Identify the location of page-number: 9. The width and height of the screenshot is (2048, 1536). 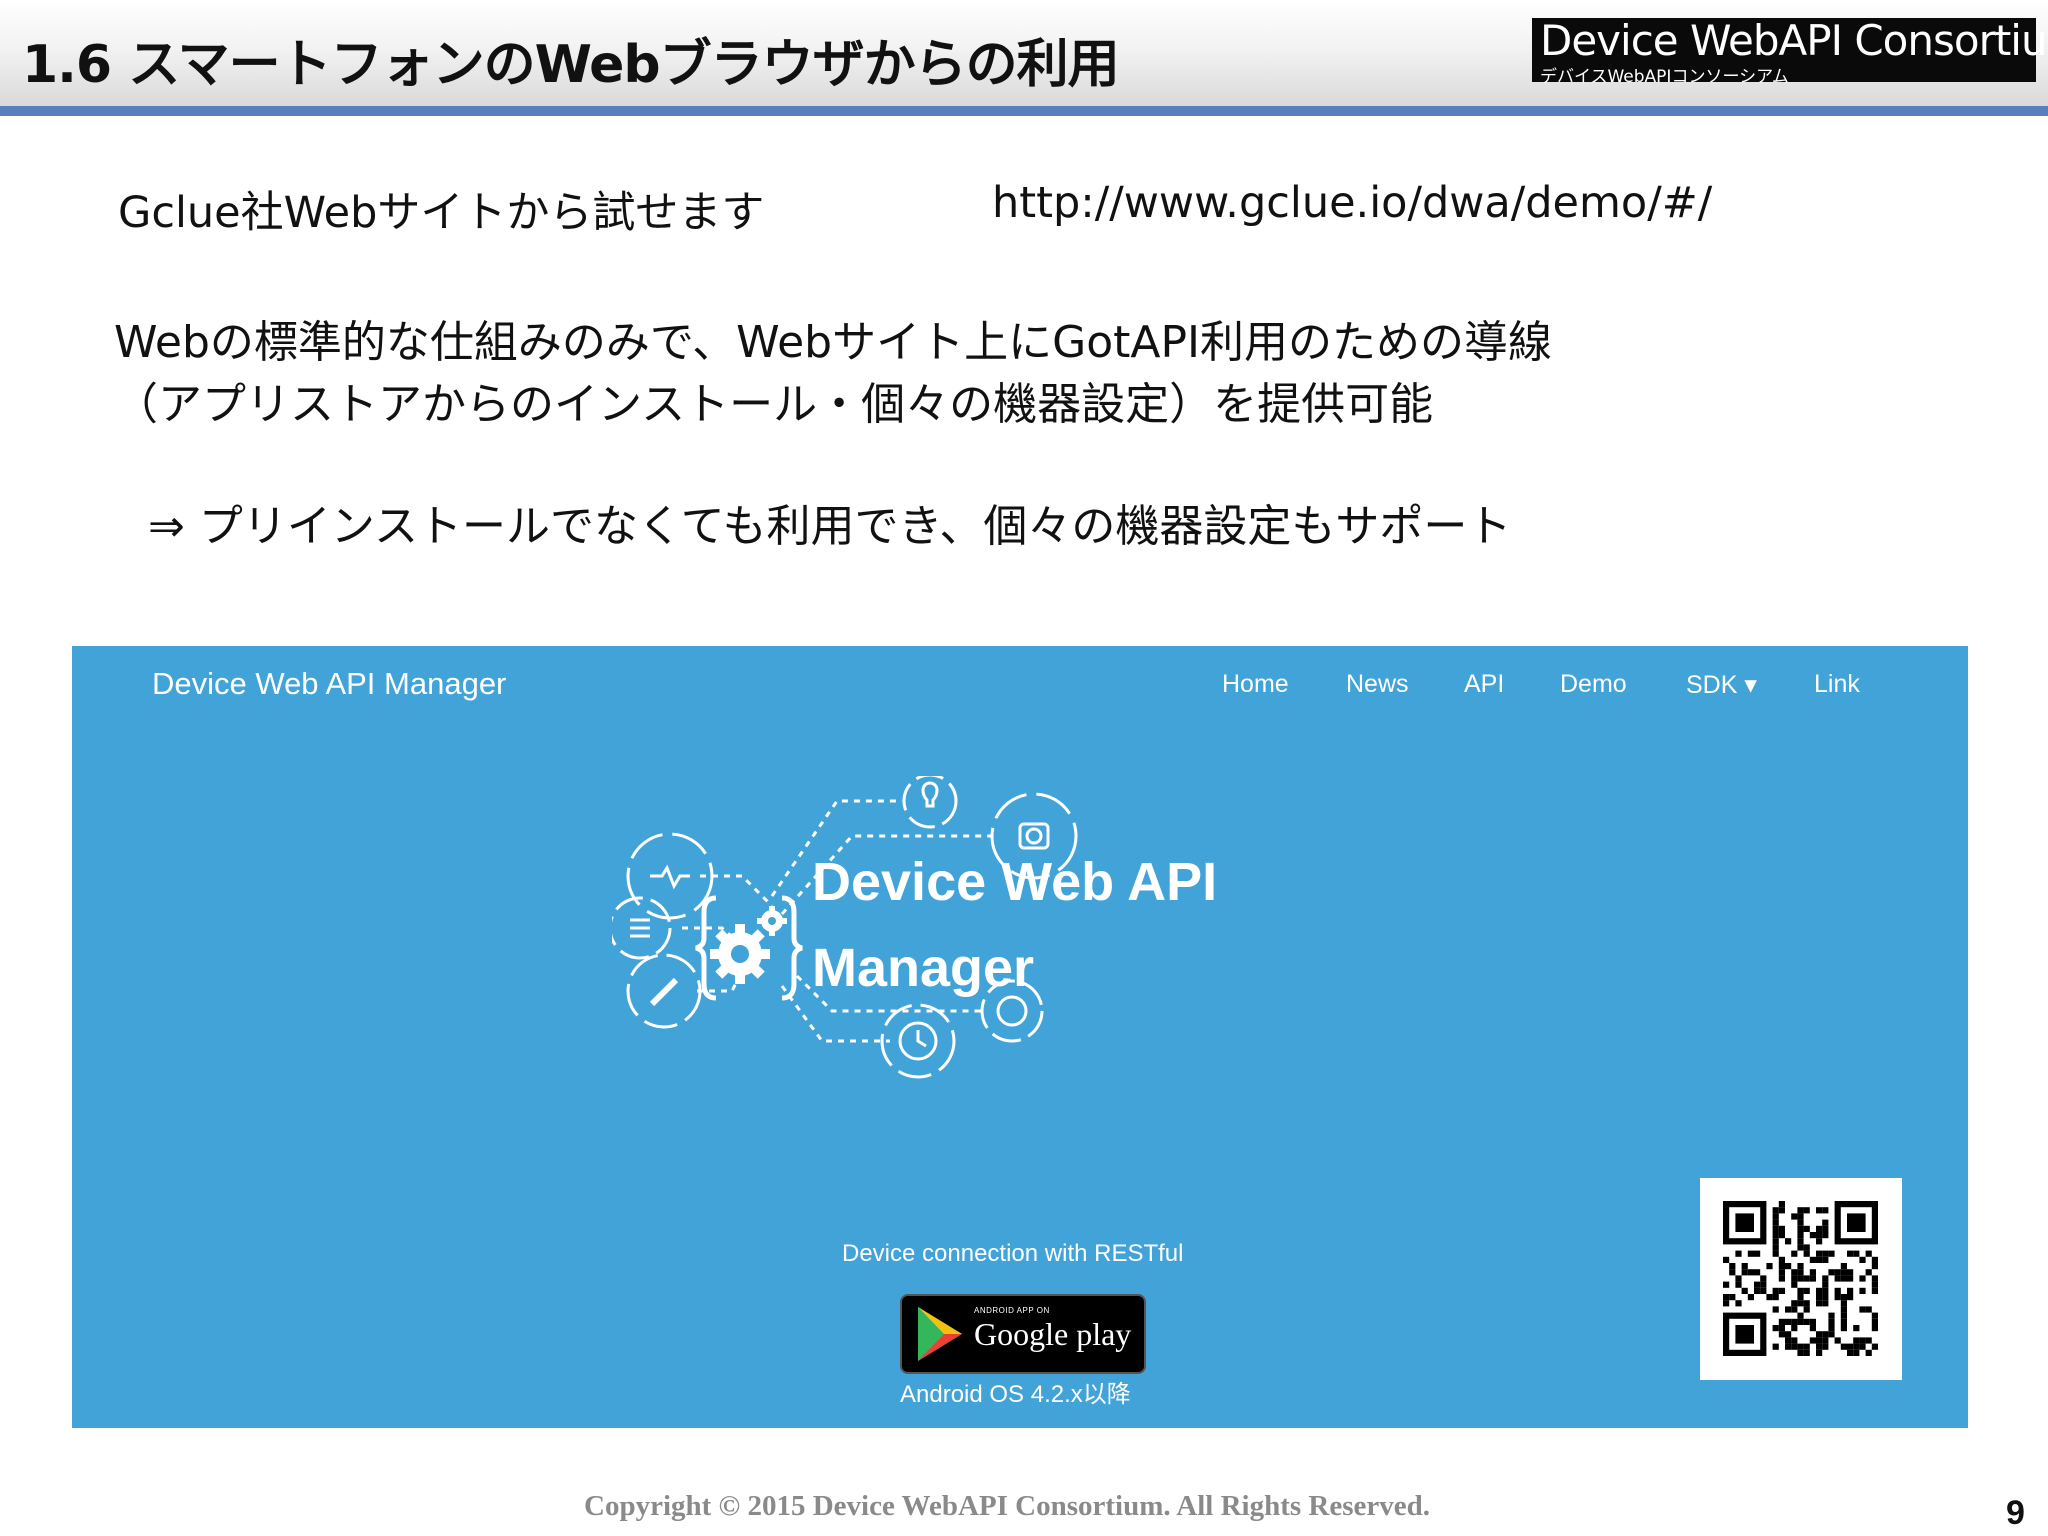
(2015, 1513).